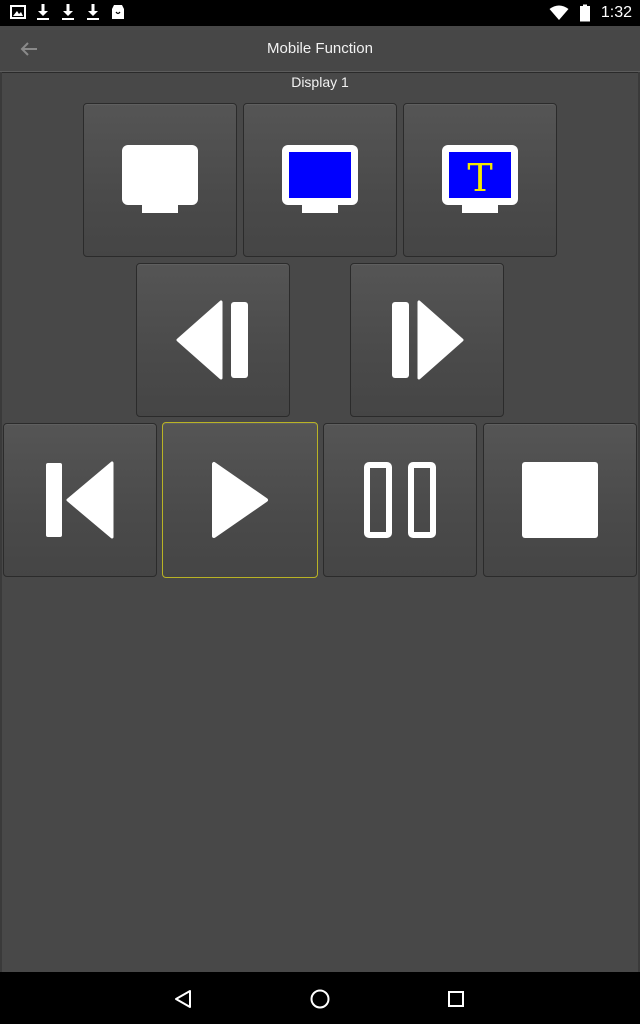 Image resolution: width=640 pixels, height=1024 pixels. I want to click on stop-button, so click(560, 500).